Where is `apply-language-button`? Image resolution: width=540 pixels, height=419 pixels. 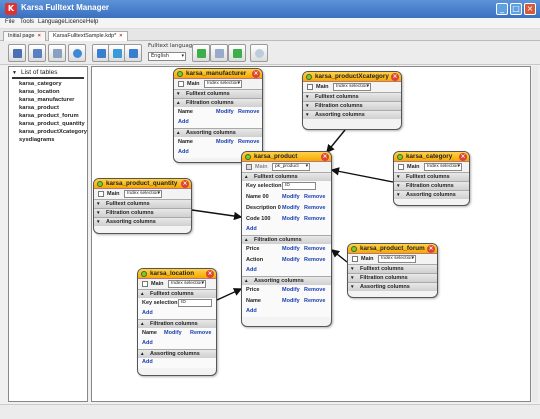 apply-language-button is located at coordinates (201, 53).